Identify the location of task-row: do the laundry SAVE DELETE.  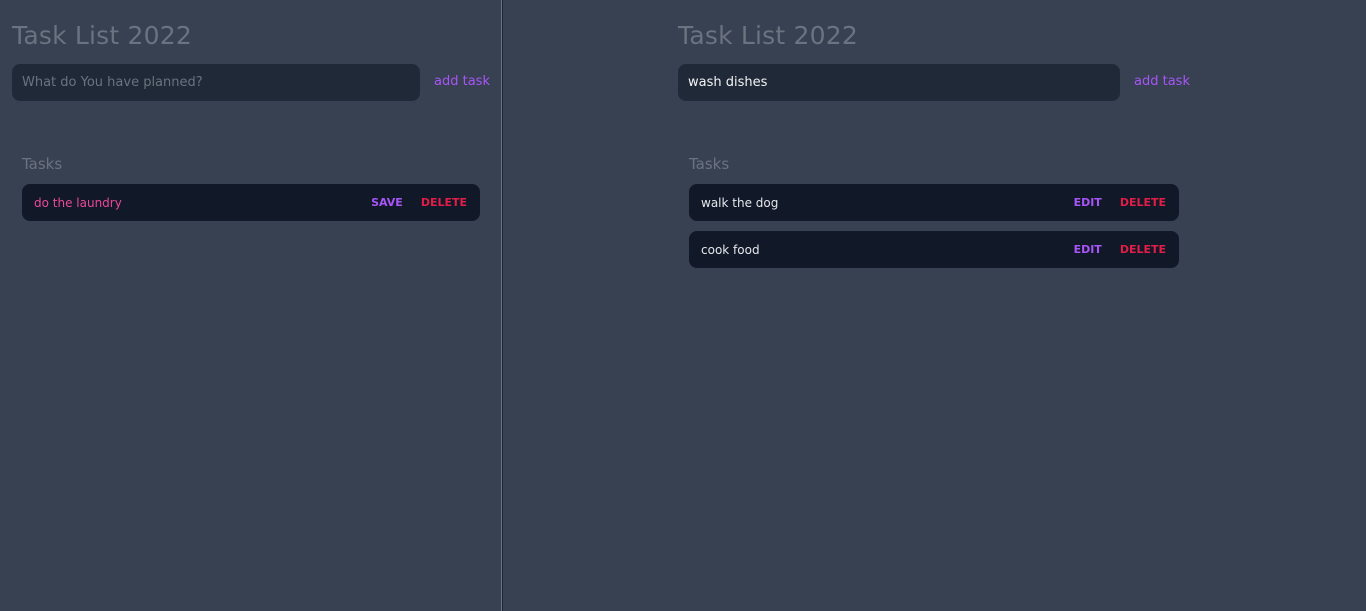
(251, 202).